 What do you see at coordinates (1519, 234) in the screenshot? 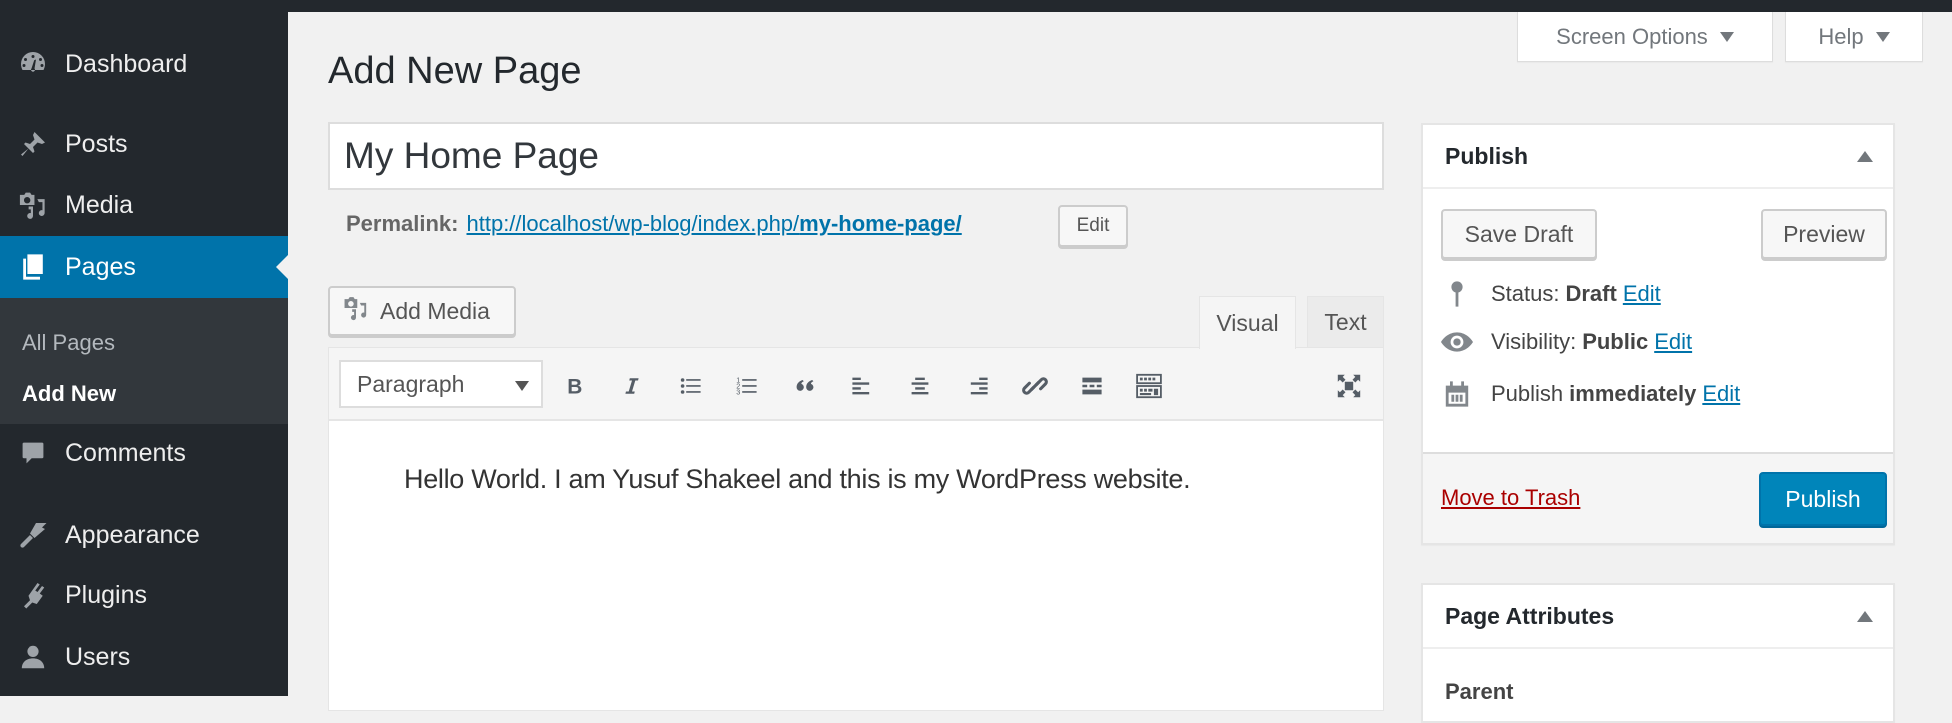
I see `save-draft-button: Save Draft` at bounding box center [1519, 234].